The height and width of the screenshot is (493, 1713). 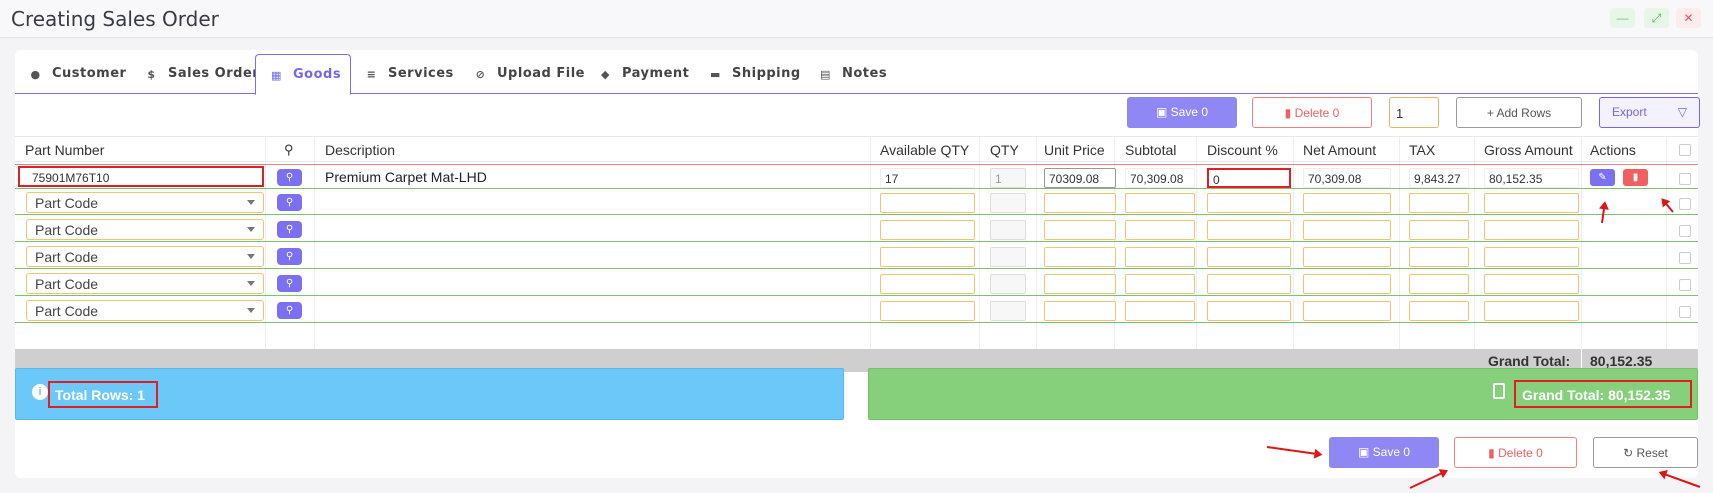 What do you see at coordinates (1649, 112) in the screenshot?
I see `export-dropdown: Export ▽` at bounding box center [1649, 112].